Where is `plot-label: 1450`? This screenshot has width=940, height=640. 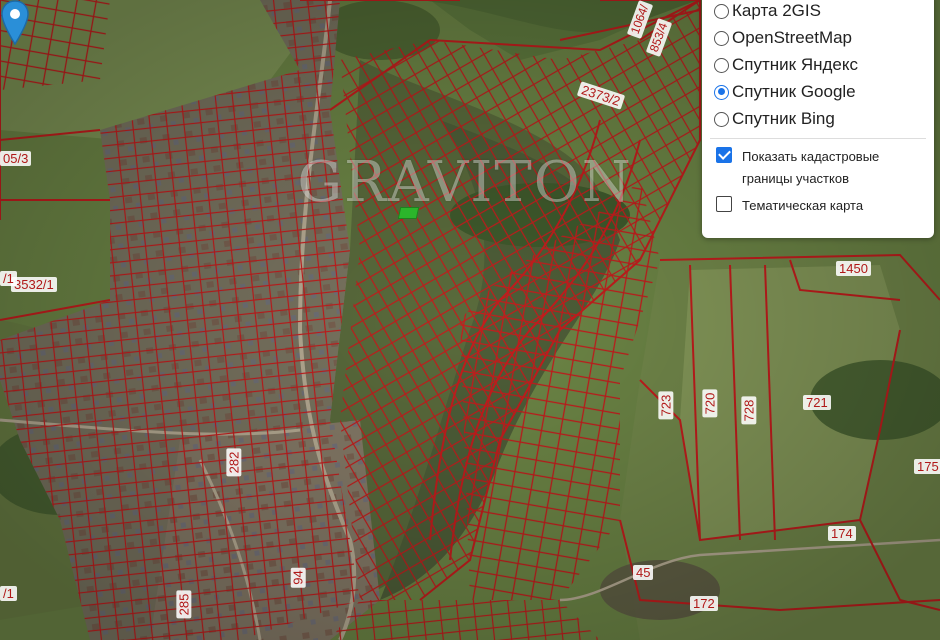 plot-label: 1450 is located at coordinates (853, 268).